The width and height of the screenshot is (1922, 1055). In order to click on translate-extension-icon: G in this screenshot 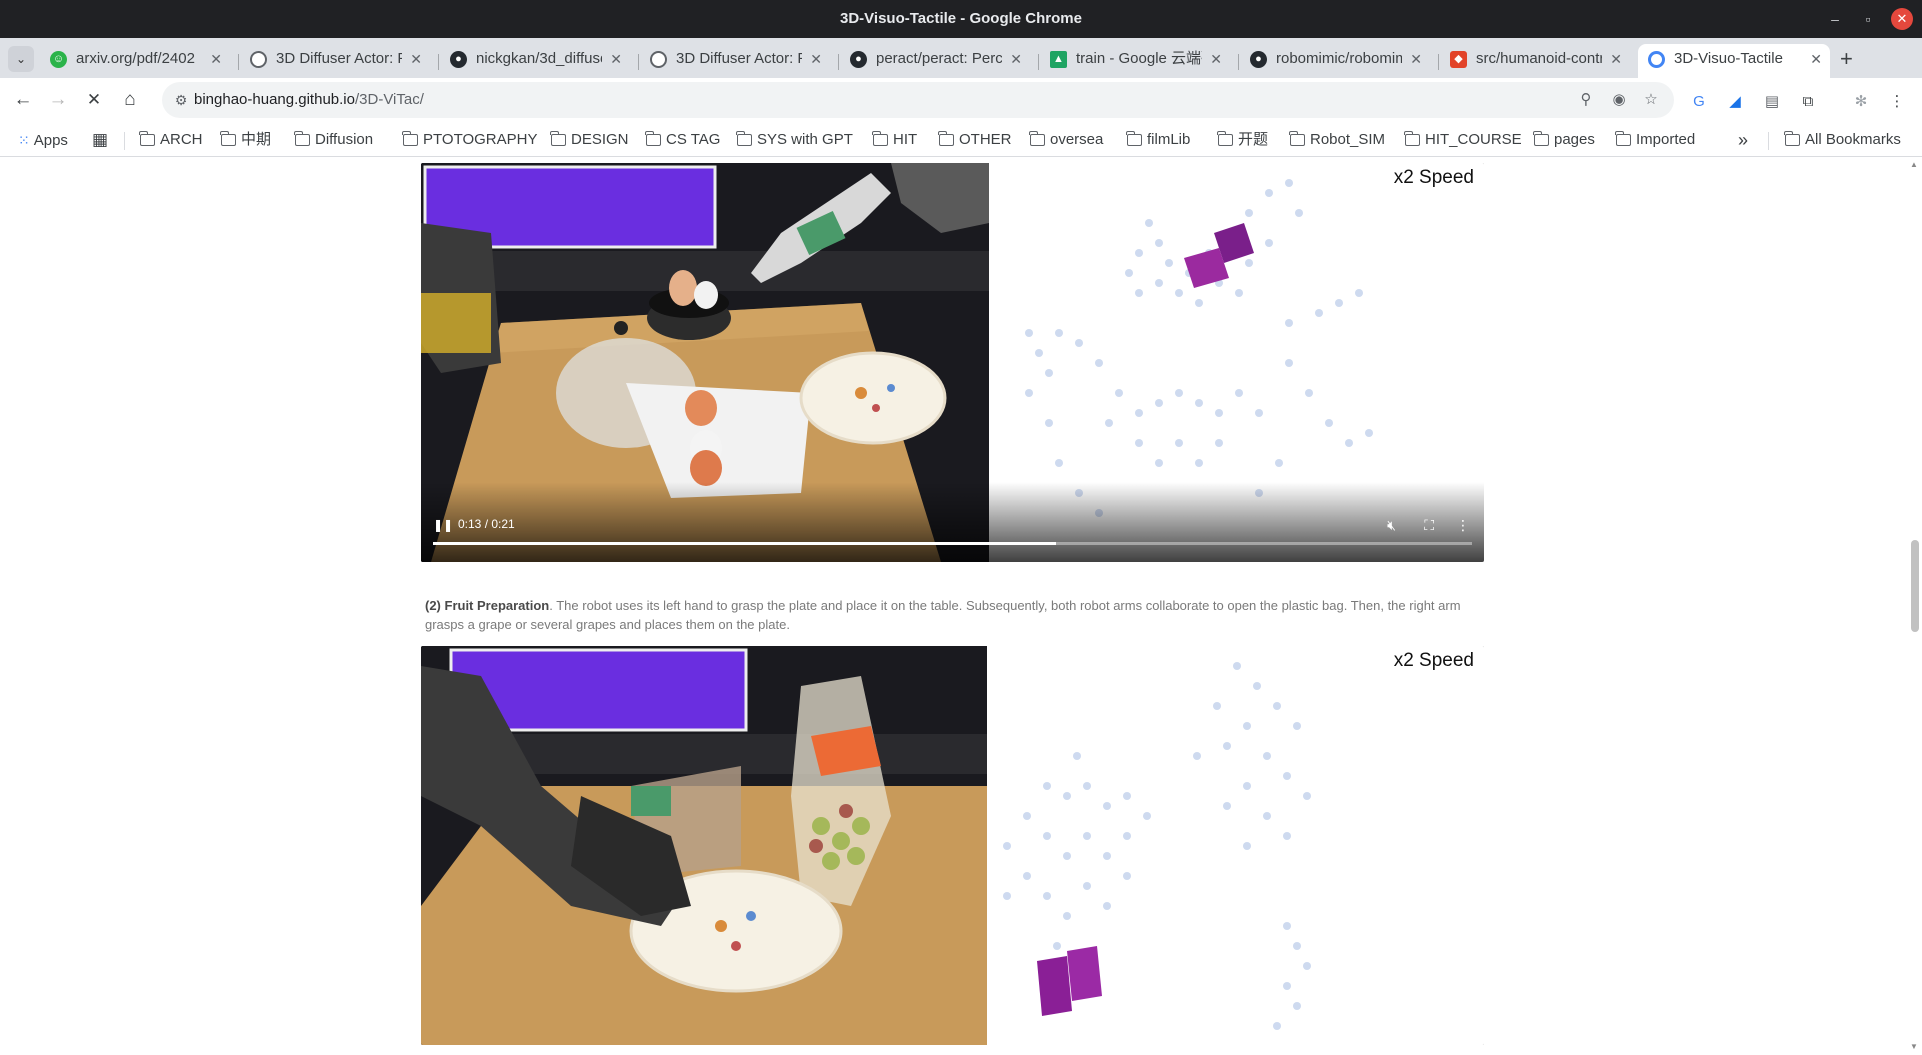, I will do `click(1699, 102)`.